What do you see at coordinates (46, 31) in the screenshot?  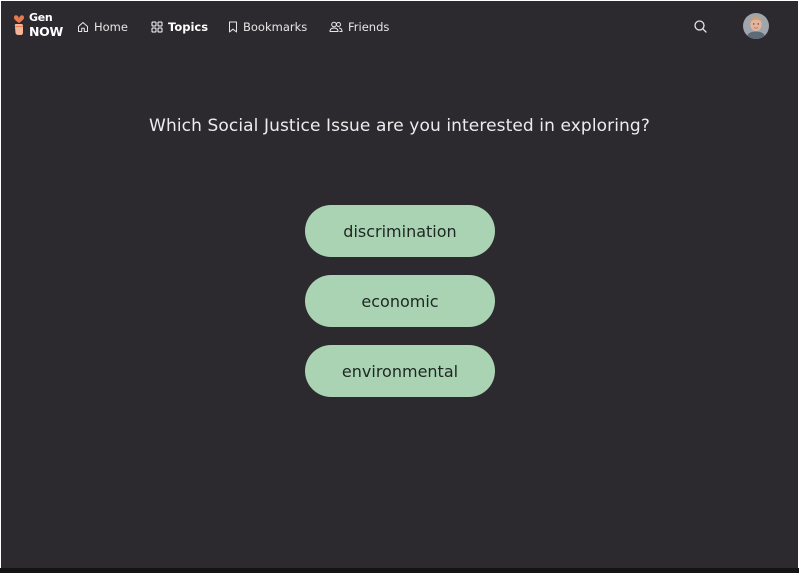 I see `logo-text-bottom: NOW` at bounding box center [46, 31].